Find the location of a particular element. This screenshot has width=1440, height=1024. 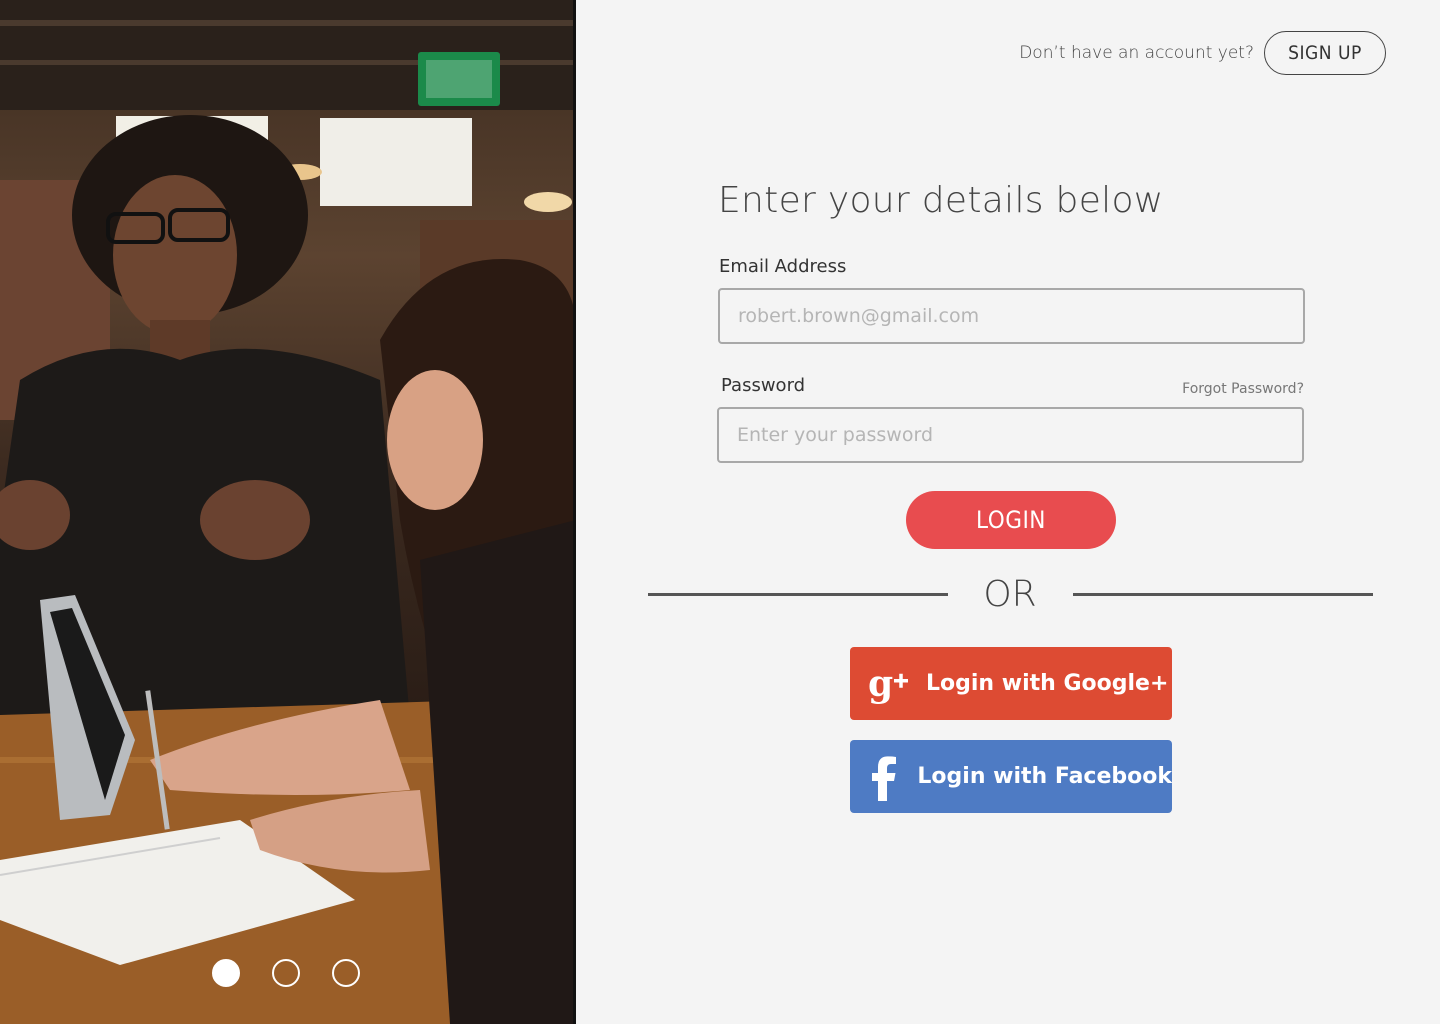

forgot-password-link: Forgot Password? is located at coordinates (1243, 389).